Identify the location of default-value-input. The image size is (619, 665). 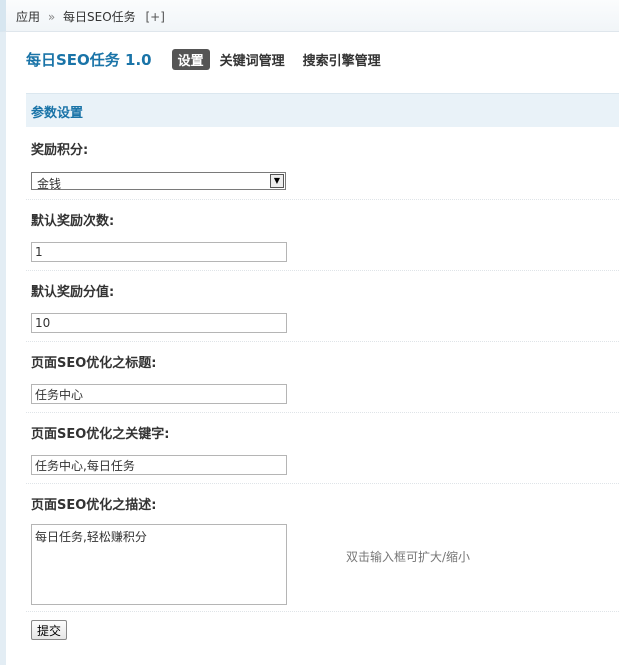
(159, 323).